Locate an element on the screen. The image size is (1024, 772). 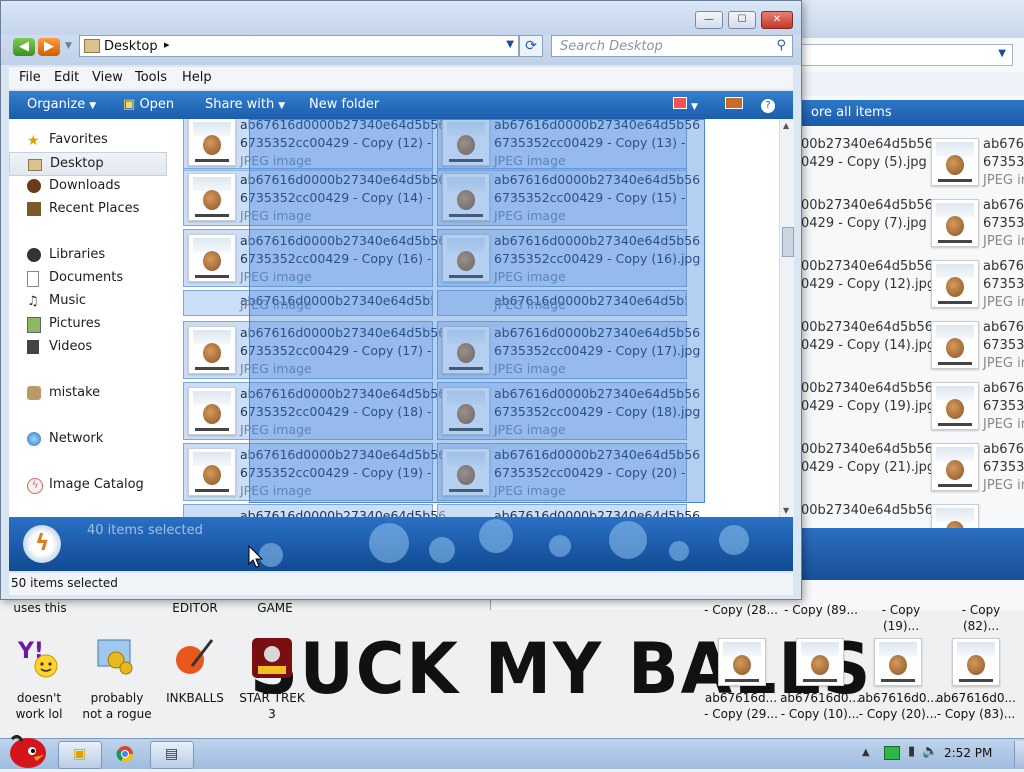
nav-pictures: Pictures is located at coordinates (88, 324).